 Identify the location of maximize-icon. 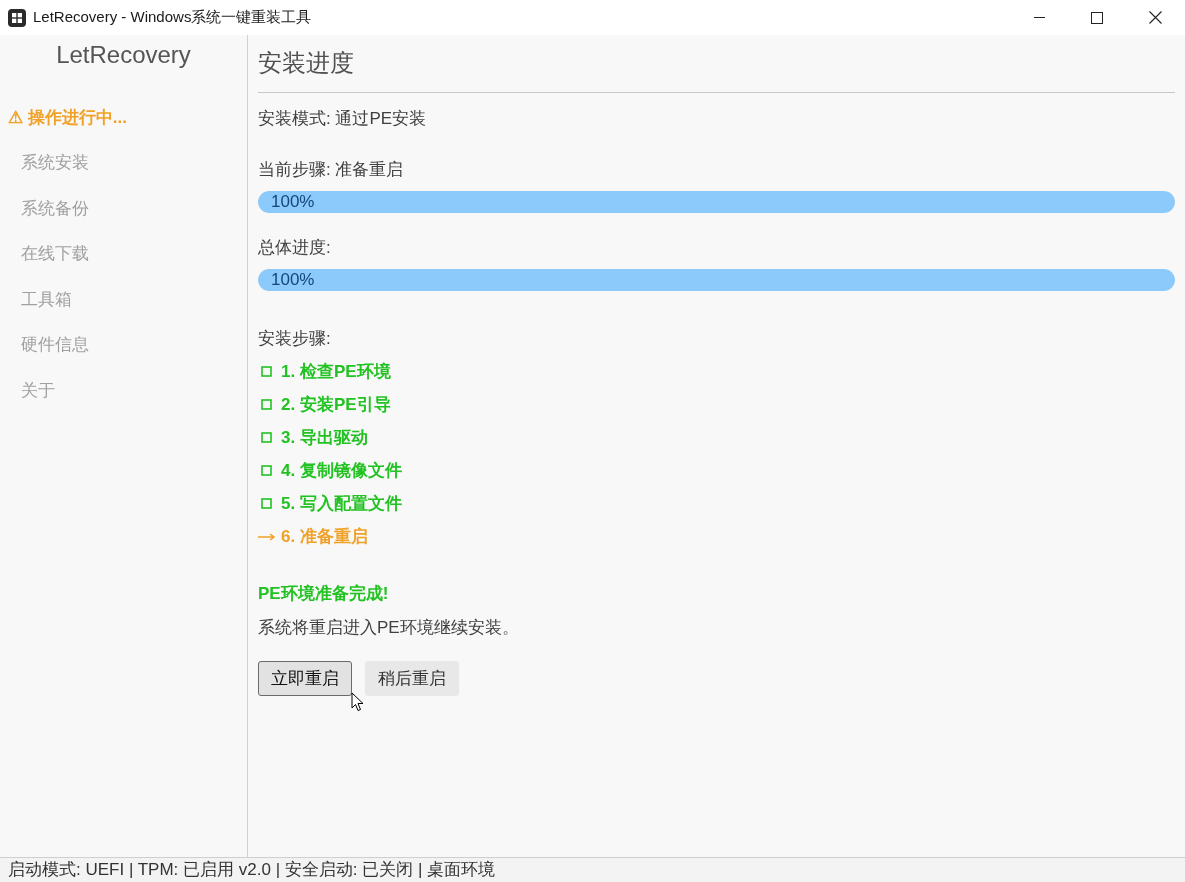
(1097, 17).